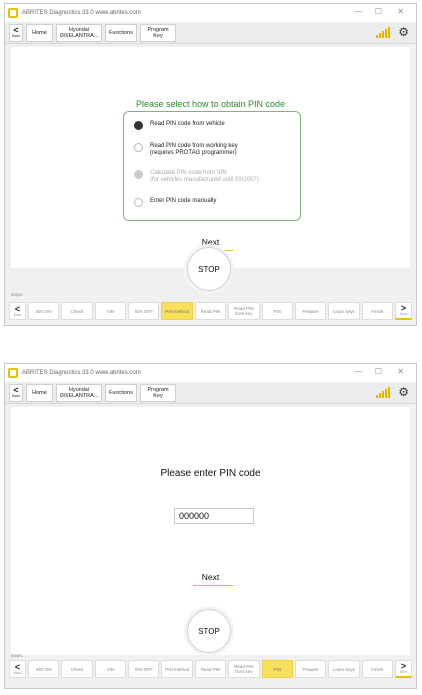 This screenshot has width=422, height=695. I want to click on radio-selected-icon, so click(138, 125).